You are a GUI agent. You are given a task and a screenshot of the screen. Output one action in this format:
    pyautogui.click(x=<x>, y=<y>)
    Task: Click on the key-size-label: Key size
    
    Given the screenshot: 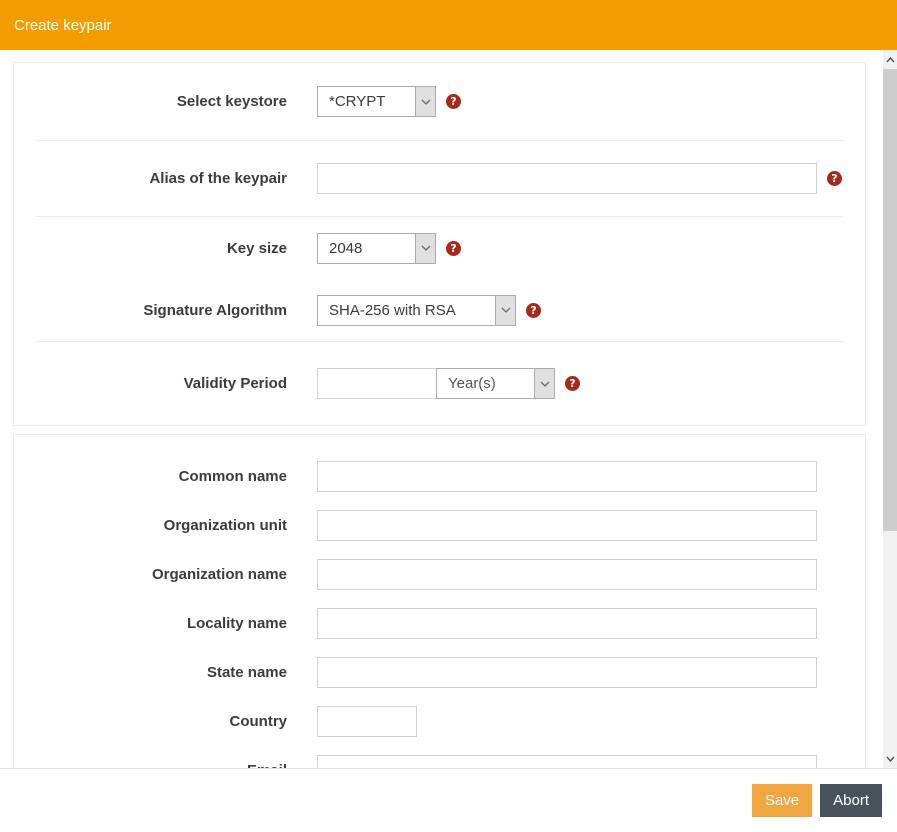 What is the action you would take?
    pyautogui.click(x=256, y=248)
    